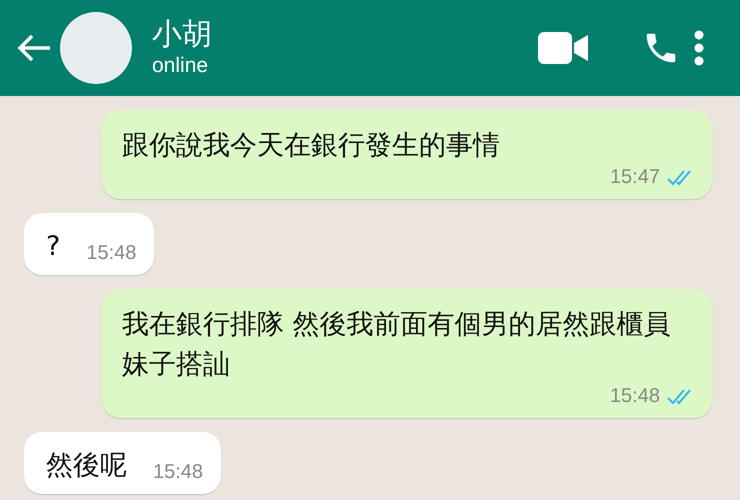  Describe the element at coordinates (182, 35) in the screenshot. I see `contact-name: 小胡` at that location.